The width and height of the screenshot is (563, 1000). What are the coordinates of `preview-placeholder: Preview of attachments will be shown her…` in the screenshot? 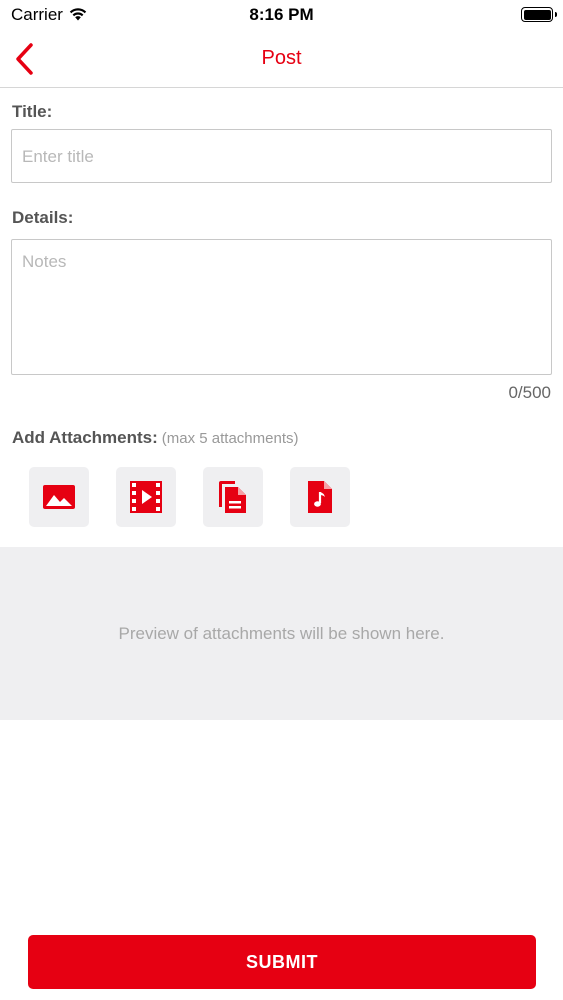 It's located at (281, 633).